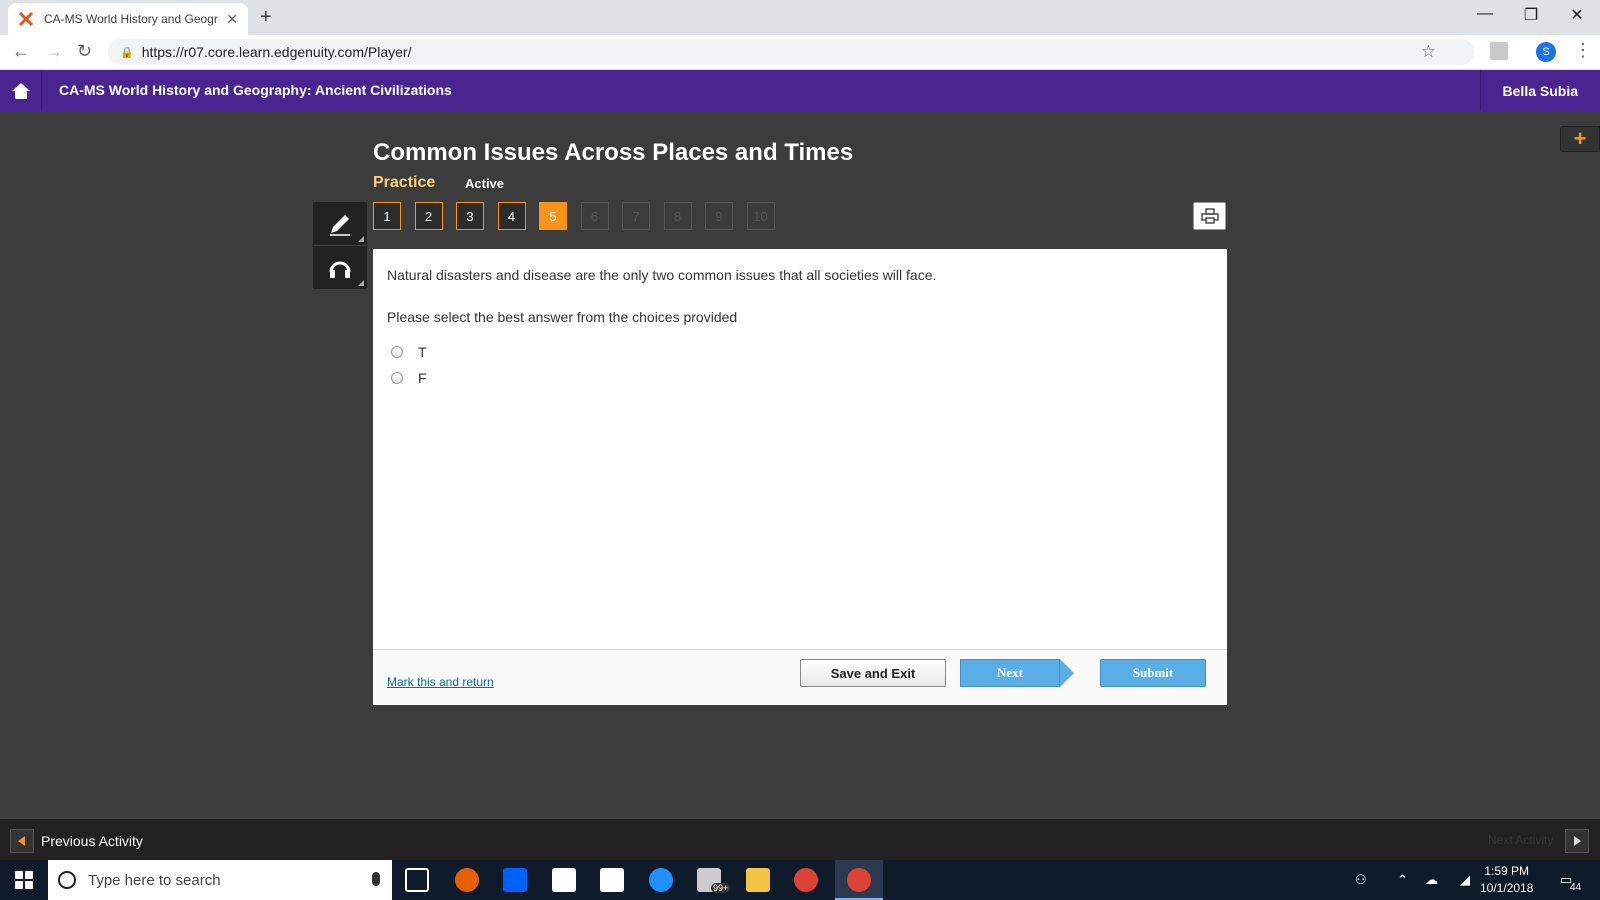 The image size is (1600, 900). What do you see at coordinates (1507, 888) in the screenshot?
I see `clock-date: 10/1/2018` at bounding box center [1507, 888].